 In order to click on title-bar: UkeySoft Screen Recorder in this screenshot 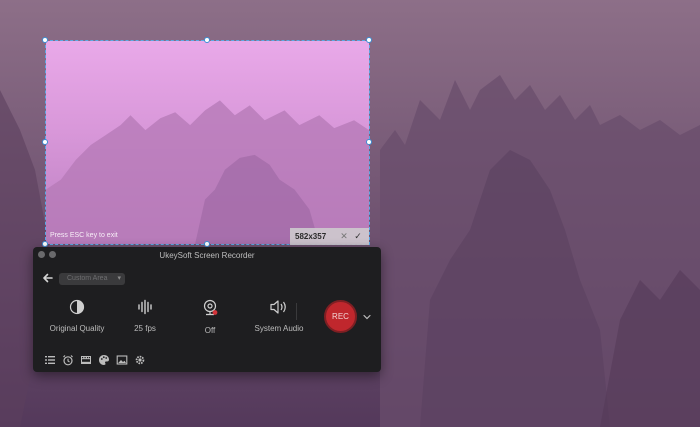, I will do `click(207, 255)`.